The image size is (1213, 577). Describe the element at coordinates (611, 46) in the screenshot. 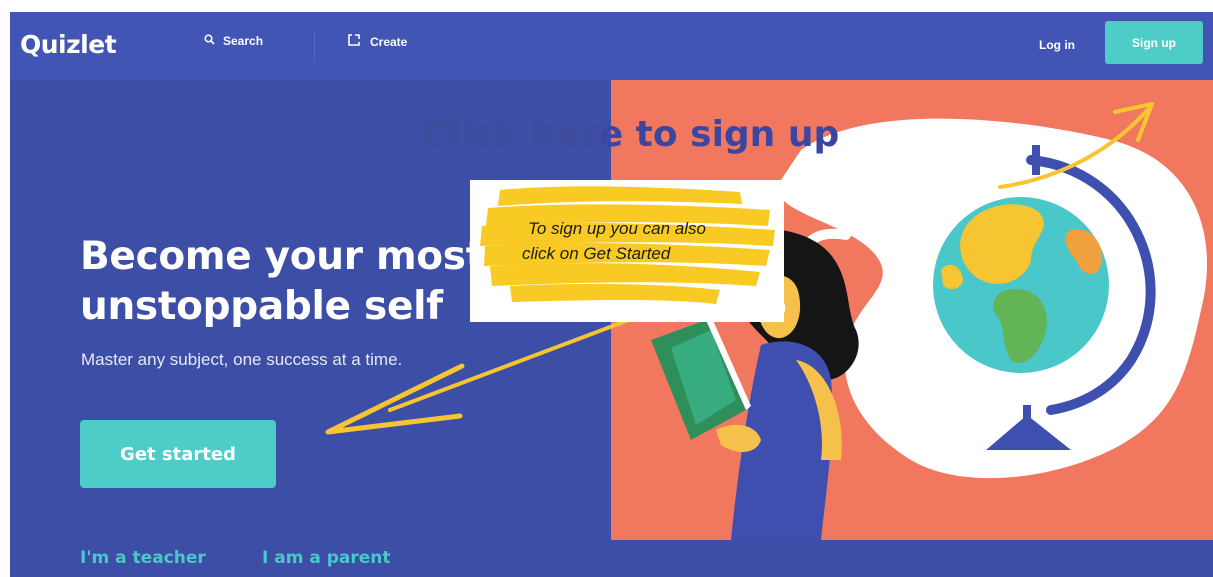

I see `top-nav: Quizlet Search Create Log in Sign up` at that location.